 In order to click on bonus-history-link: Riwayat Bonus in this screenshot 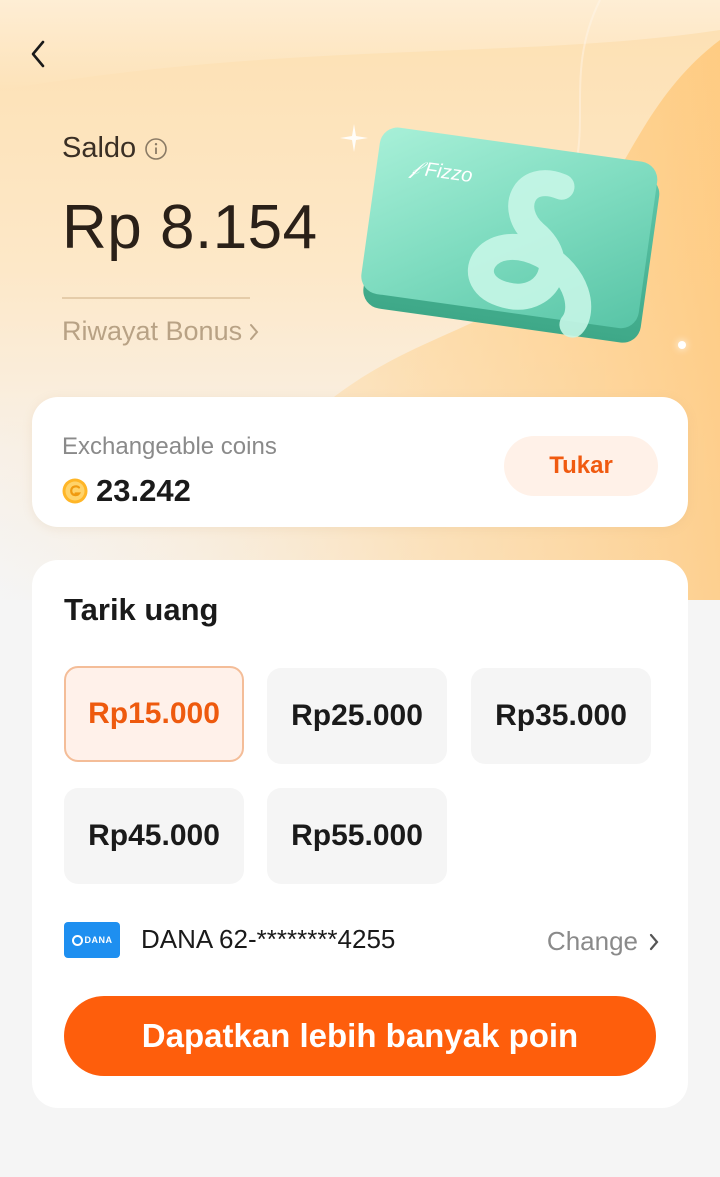, I will do `click(161, 331)`.